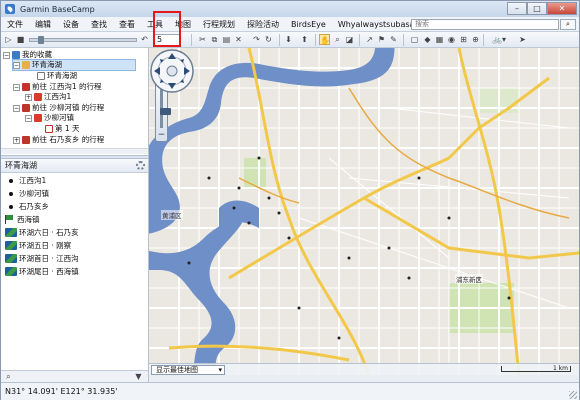 The image size is (580, 400). I want to click on search-input: 搜索, so click(485, 24).